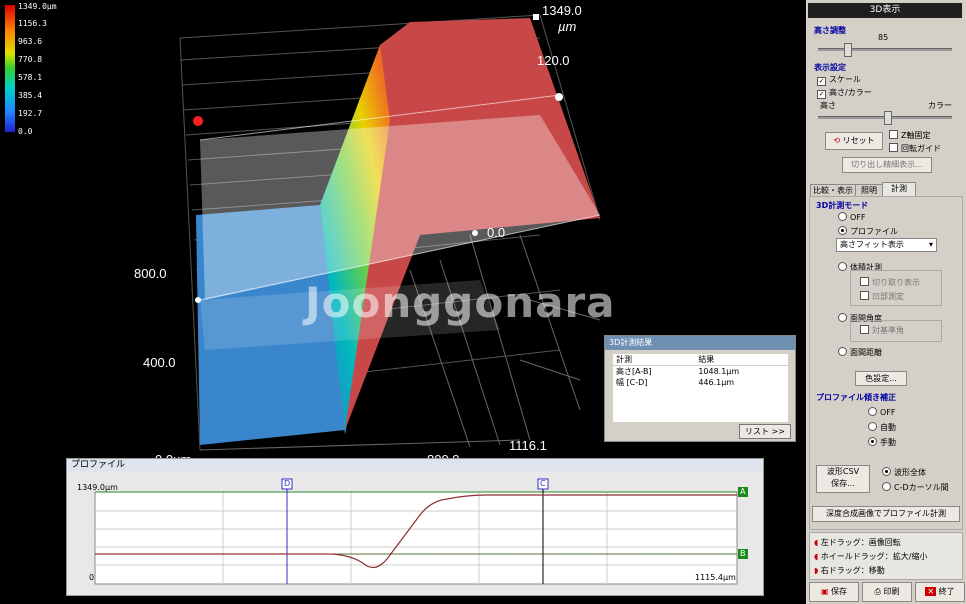  What do you see at coordinates (887, 592) in the screenshot?
I see `print-button: ⎙ 印刷` at bounding box center [887, 592].